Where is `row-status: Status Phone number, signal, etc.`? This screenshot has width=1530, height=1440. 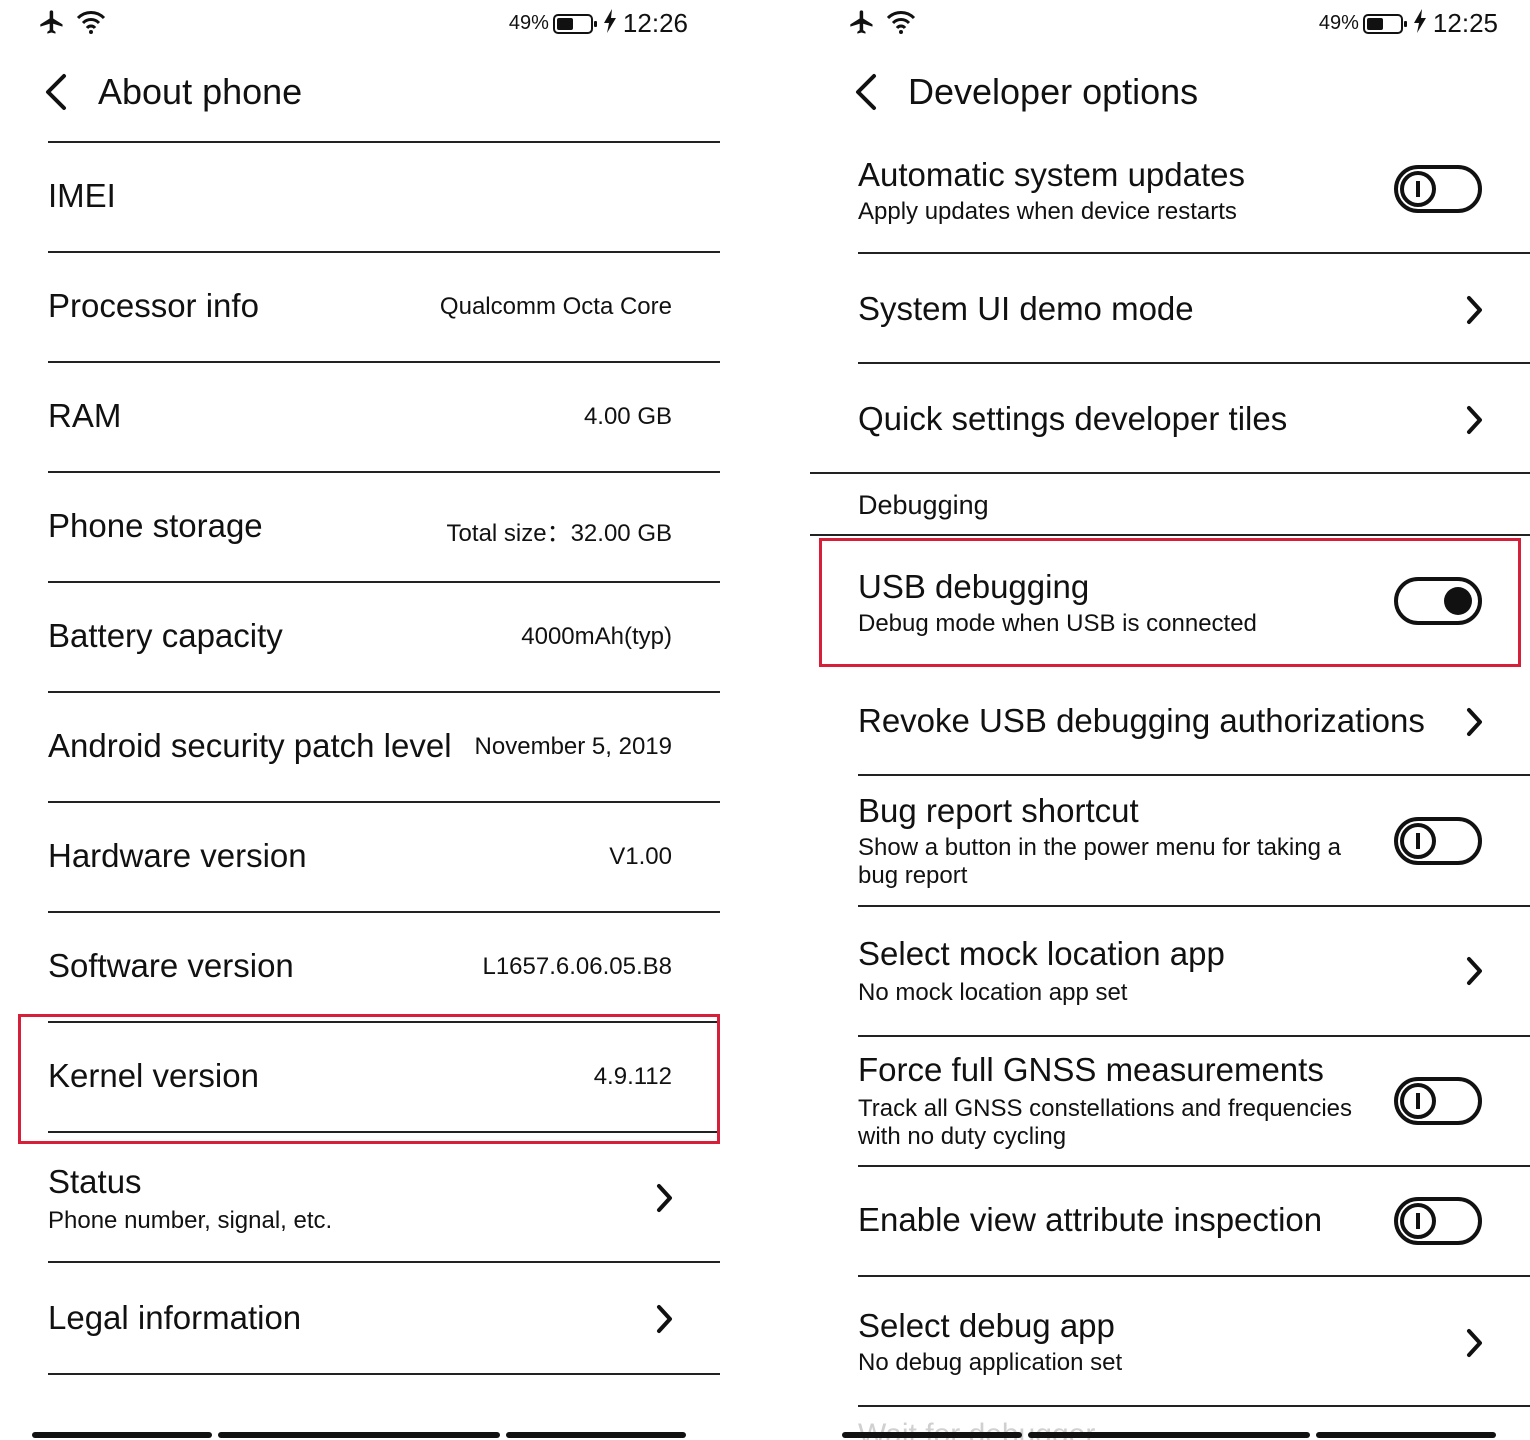 row-status: Status Phone number, signal, etc. is located at coordinates (384, 1198).